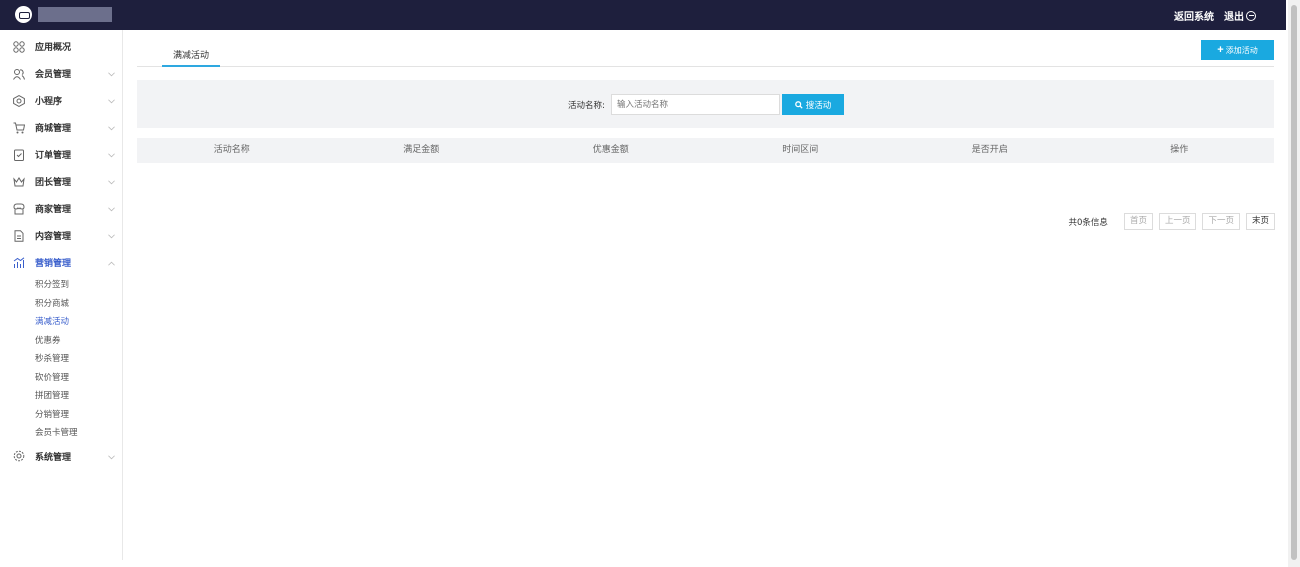 The width and height of the screenshot is (1300, 567). I want to click on submenu-item: 分销管理, so click(78, 415).